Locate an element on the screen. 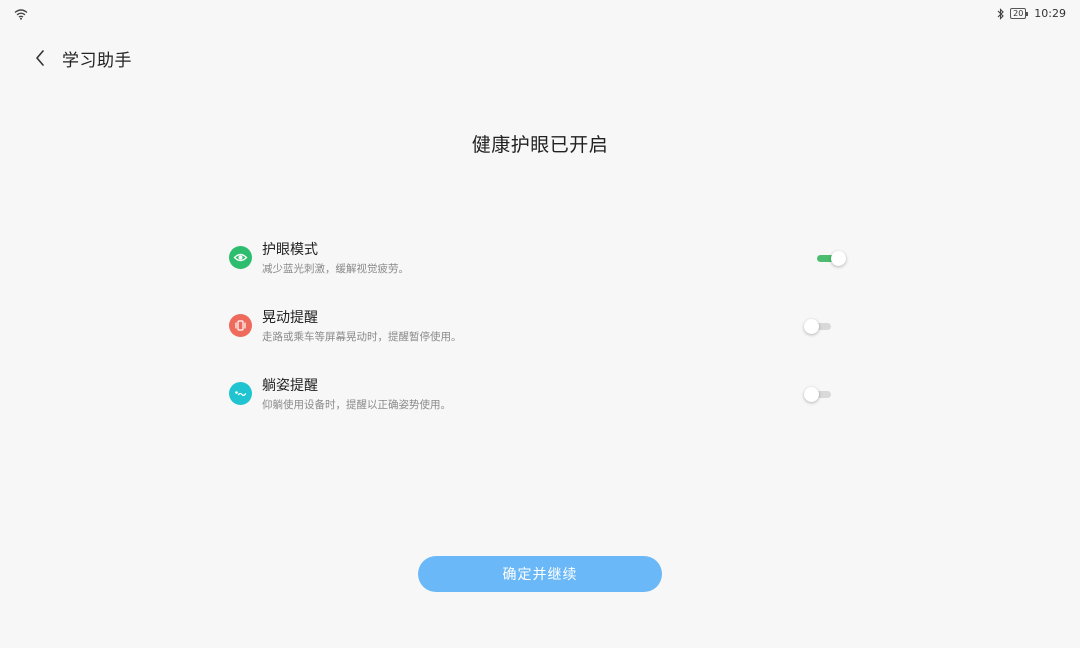 Image resolution: width=1080 pixels, height=648 pixels. setting-text: 晃动提醒 走路或乘车等屏幕晃动时，提醒暂停使用。 is located at coordinates (362, 327).